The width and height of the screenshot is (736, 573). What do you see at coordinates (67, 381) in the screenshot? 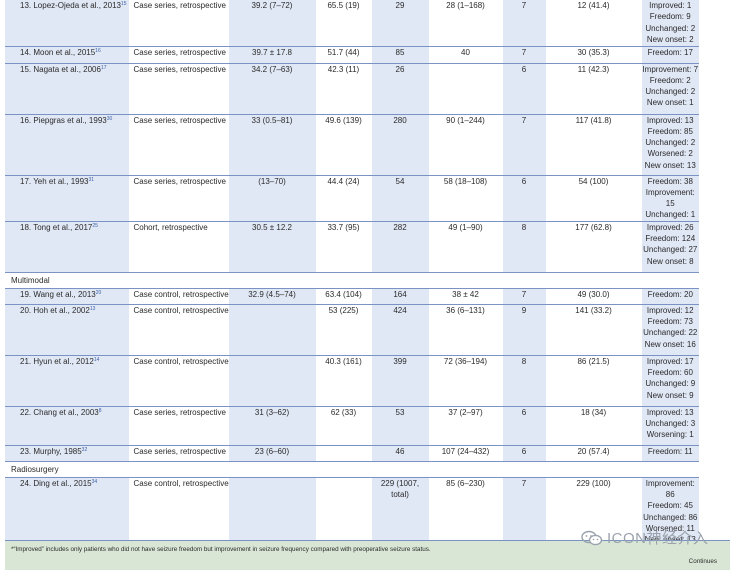
I see `author-cell: 21. Hyun et al., 201214` at bounding box center [67, 381].